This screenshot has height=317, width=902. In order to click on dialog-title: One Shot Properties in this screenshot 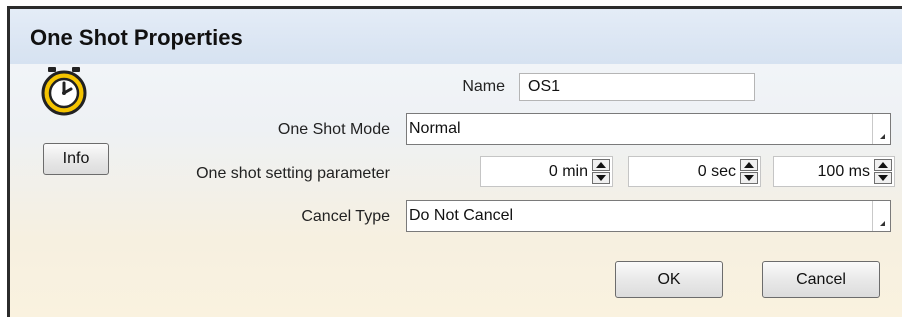, I will do `click(136, 37)`.